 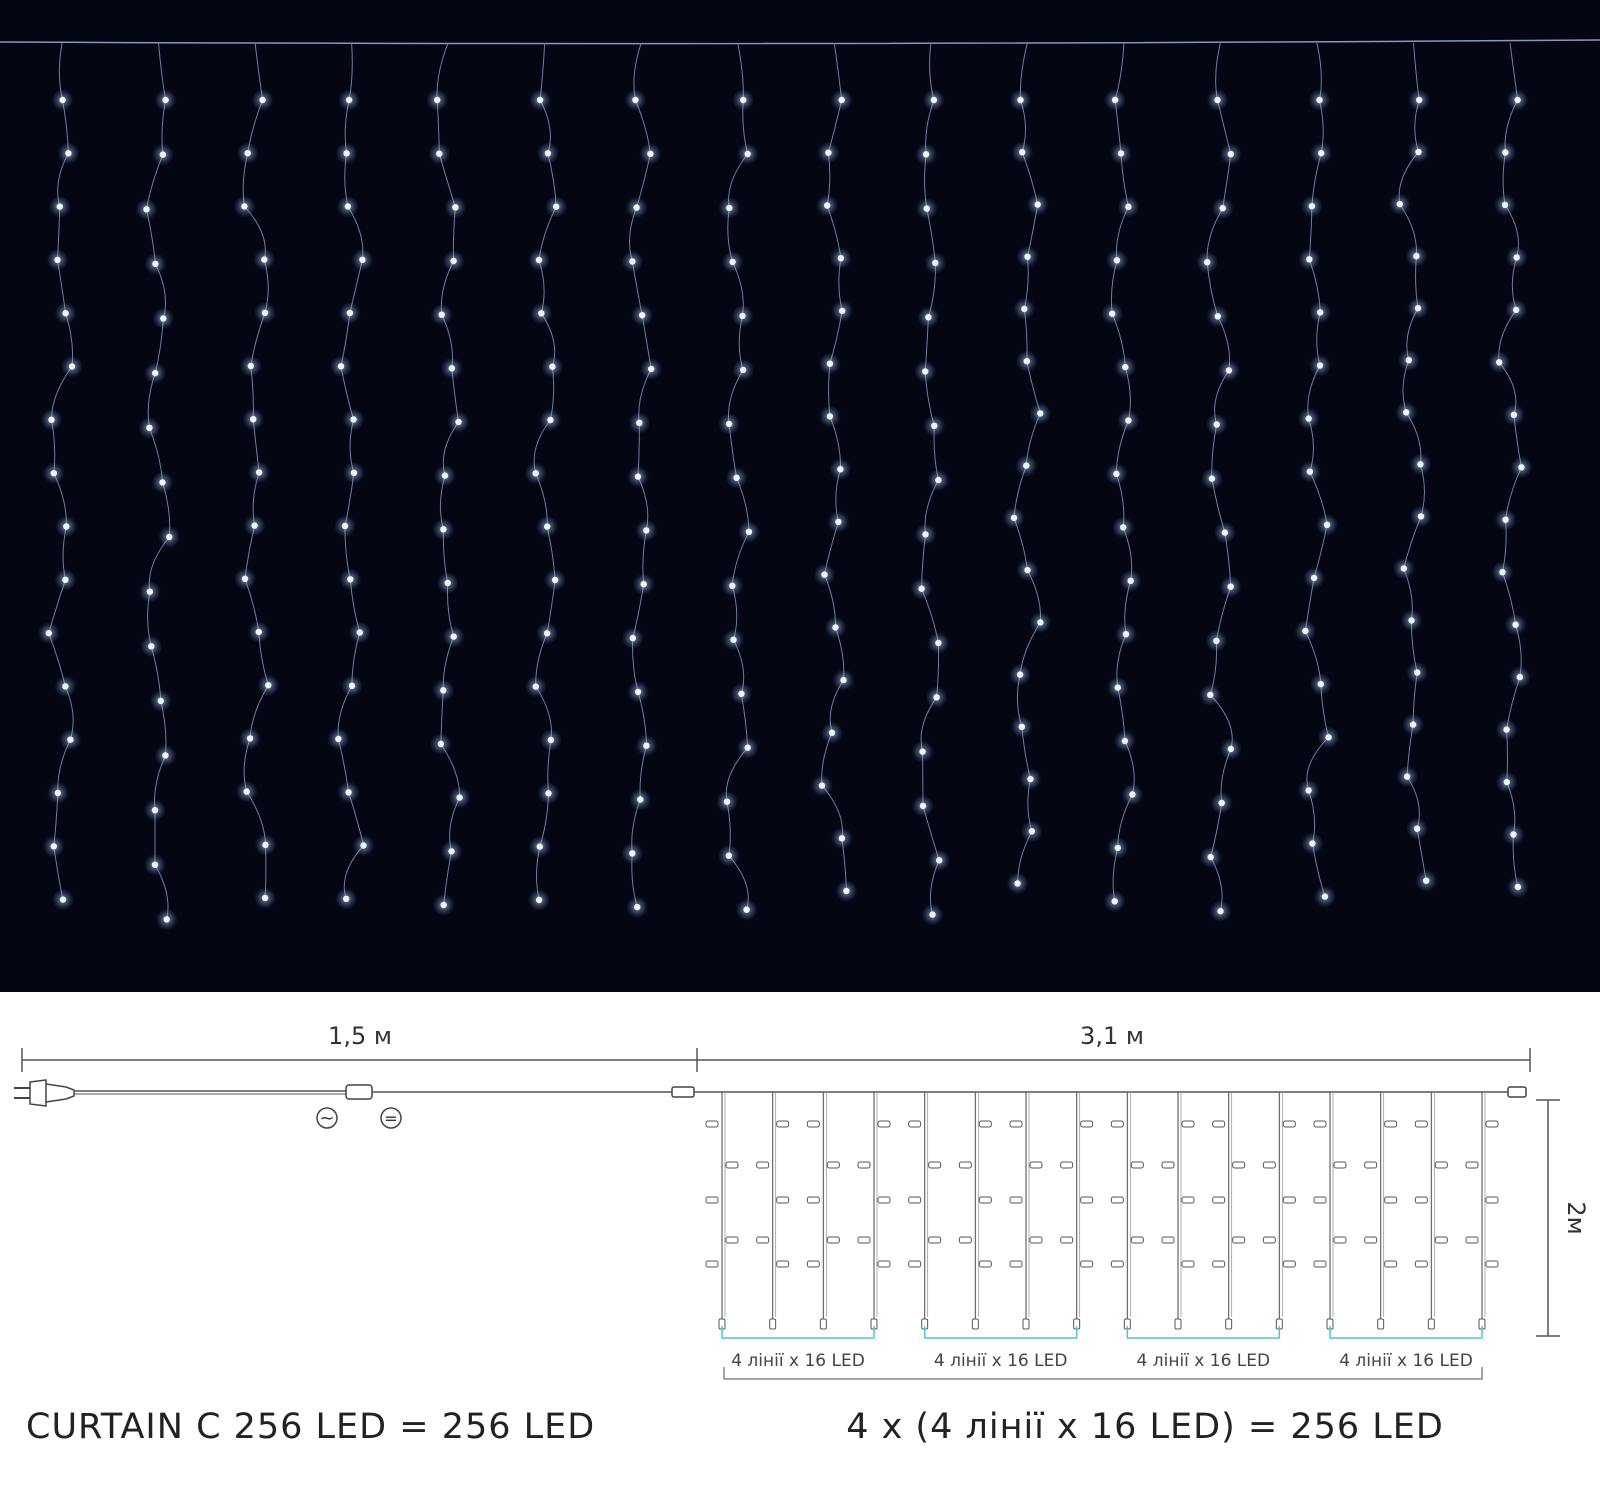 I want to click on dc-symbol-icon: =, so click(x=391, y=1118).